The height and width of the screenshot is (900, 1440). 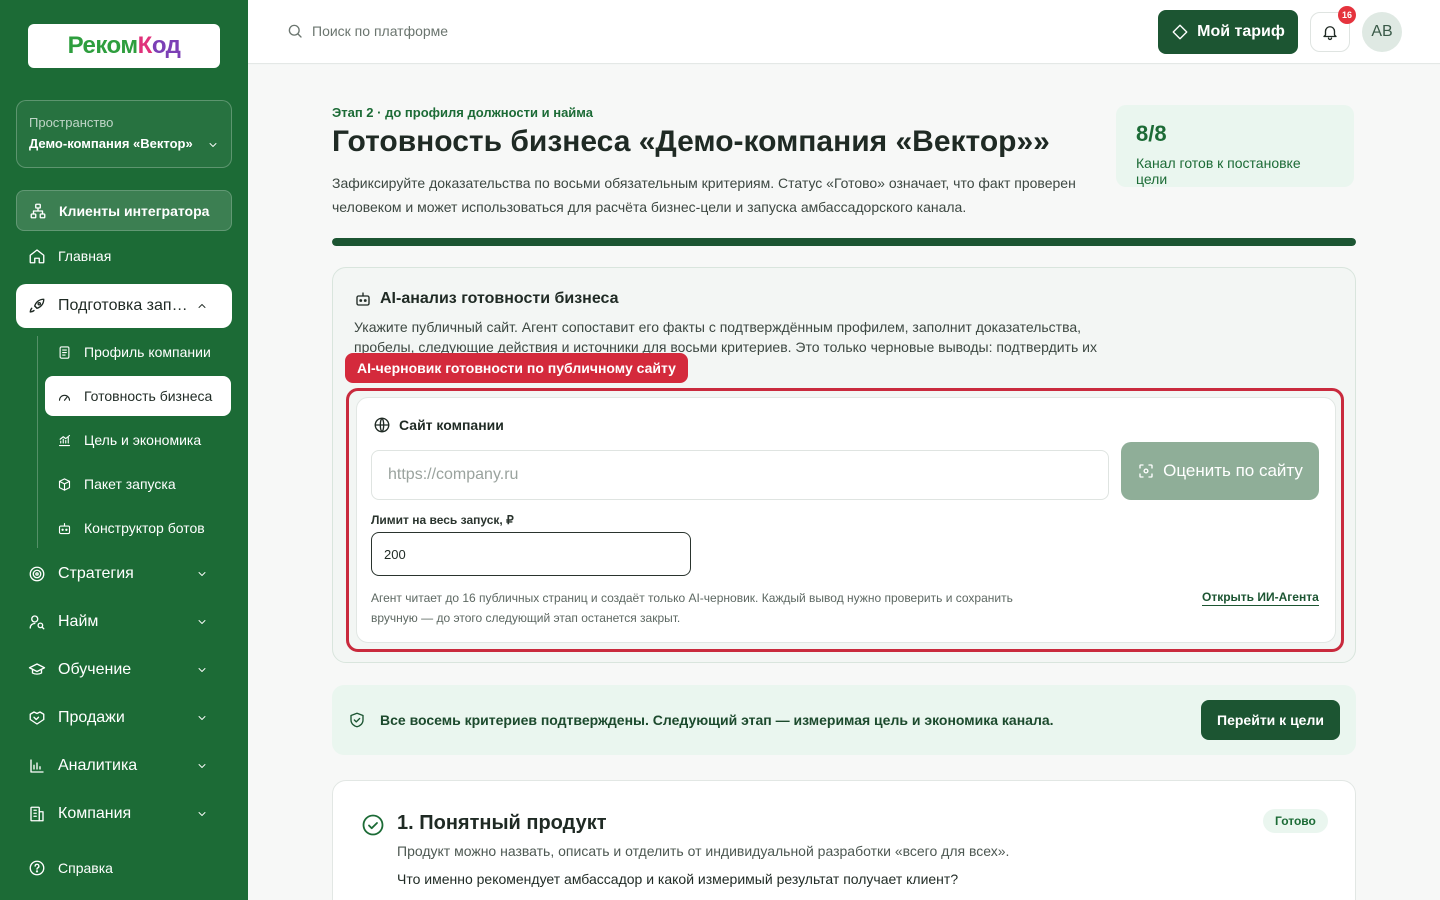 I want to click on evaluate-site-button: Оценить по сайту, so click(x=1220, y=471).